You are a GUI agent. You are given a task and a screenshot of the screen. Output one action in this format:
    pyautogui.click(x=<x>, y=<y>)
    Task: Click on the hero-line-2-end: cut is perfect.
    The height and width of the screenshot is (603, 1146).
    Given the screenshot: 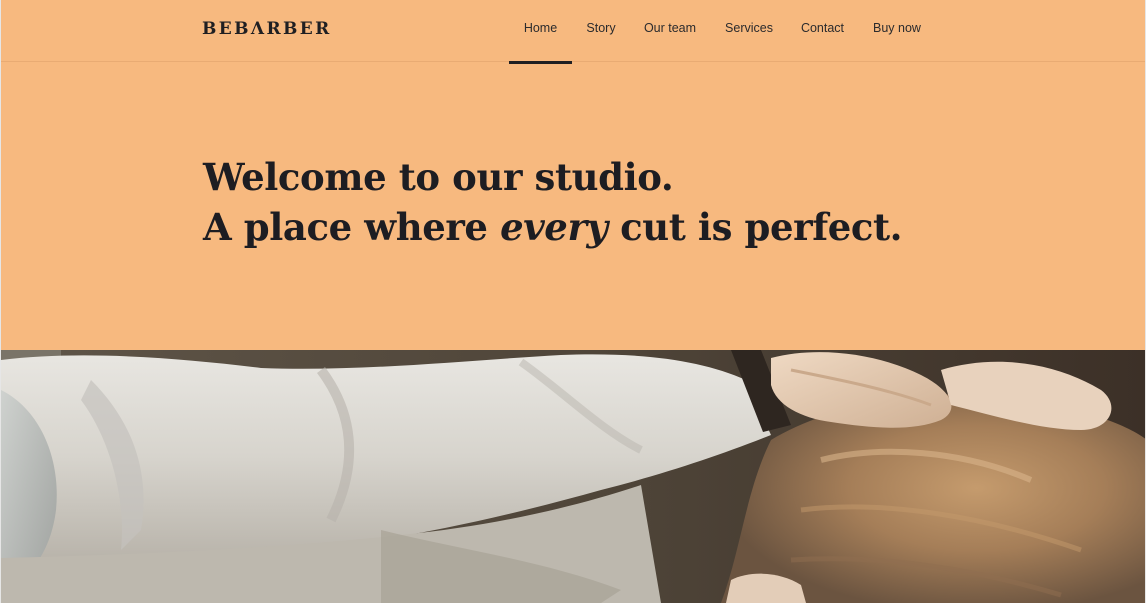 What is the action you would take?
    pyautogui.click(x=755, y=227)
    